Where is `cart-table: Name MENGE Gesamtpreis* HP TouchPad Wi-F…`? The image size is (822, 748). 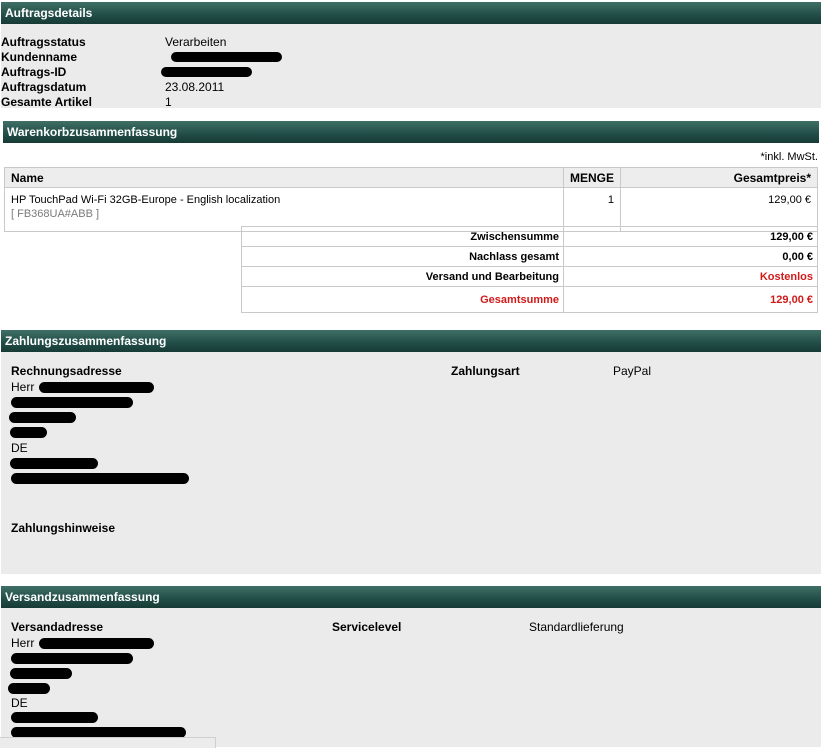 cart-table: Name MENGE Gesamtpreis* HP TouchPad Wi-F… is located at coordinates (411, 199).